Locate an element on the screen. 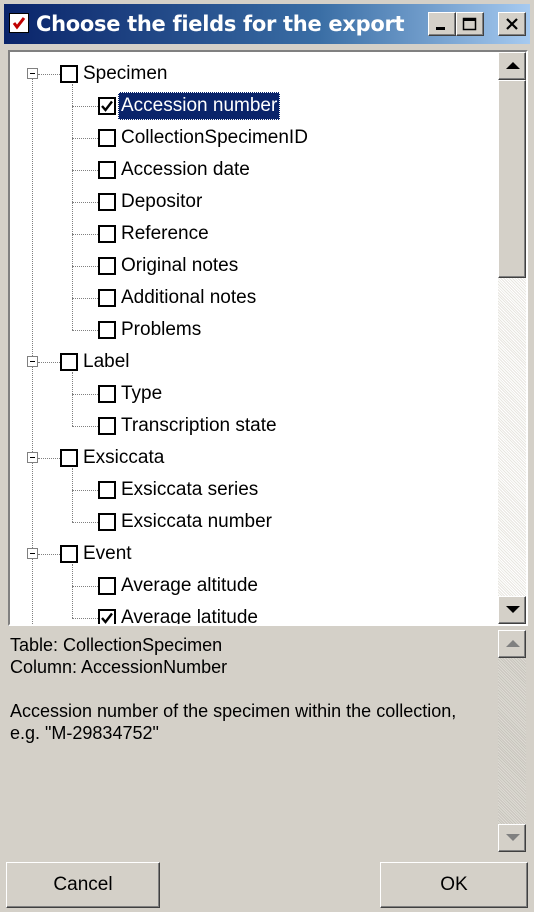 The height and width of the screenshot is (912, 534). tree-group-node: Event is located at coordinates (254, 554).